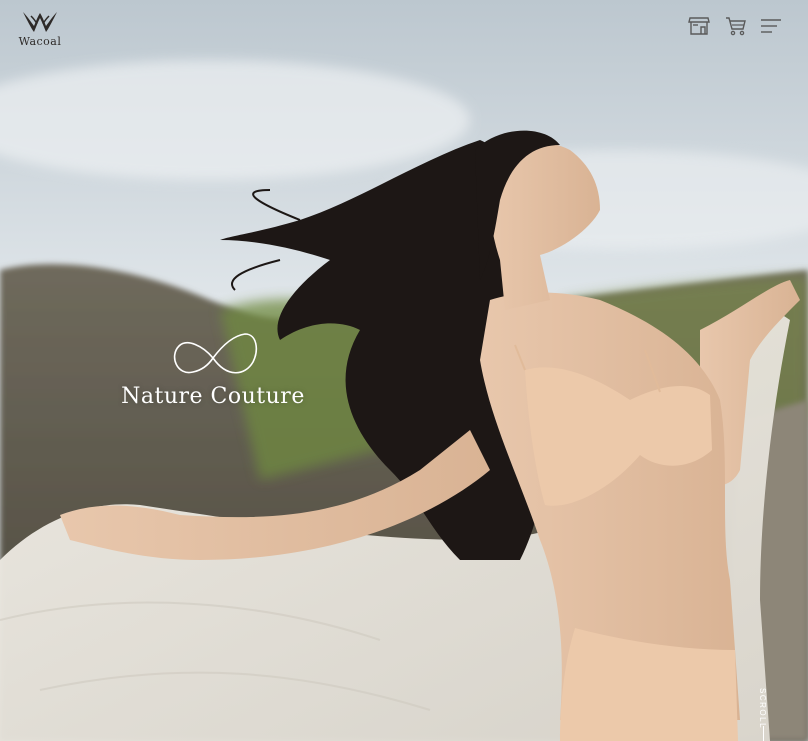 The height and width of the screenshot is (741, 808). Describe the element at coordinates (215, 353) in the screenshot. I see `infinity-icon` at that location.